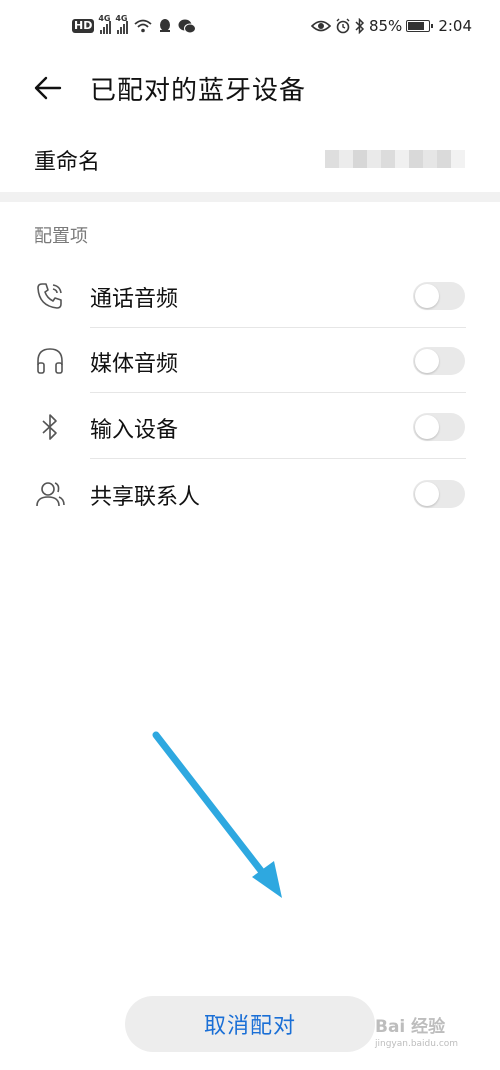 Image resolution: width=500 pixels, height=1070 pixels. Describe the element at coordinates (250, 426) in the screenshot. I see `setting-row-input-device: 输入设备` at that location.